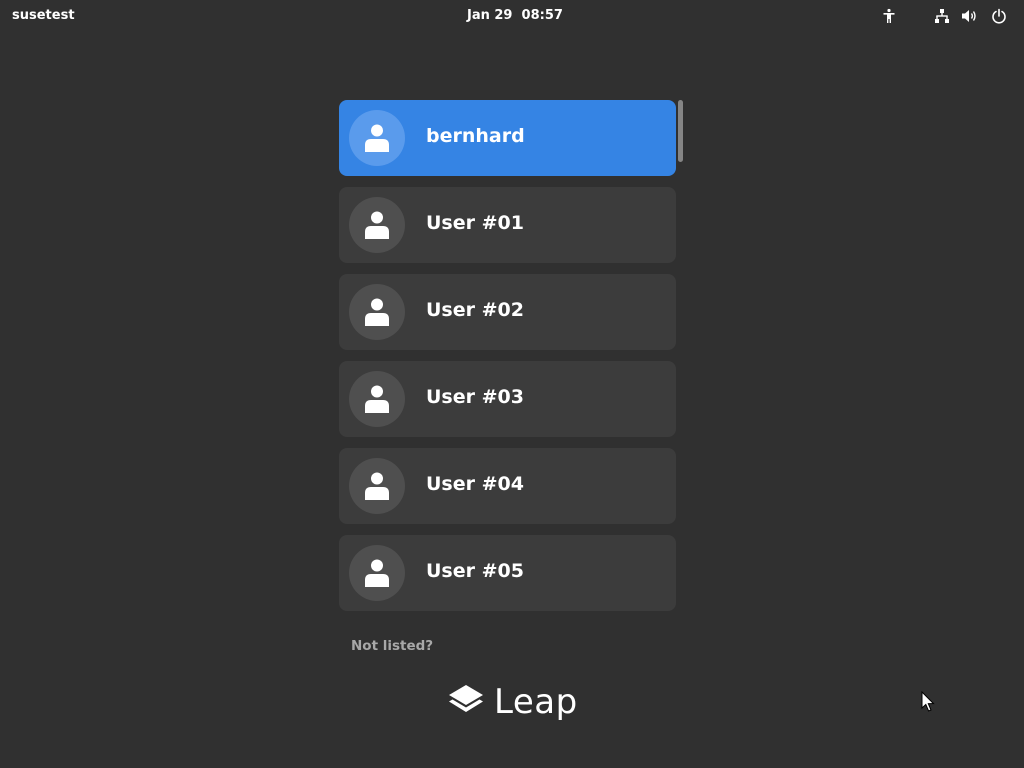  I want to click on username-label: User #04, so click(475, 484).